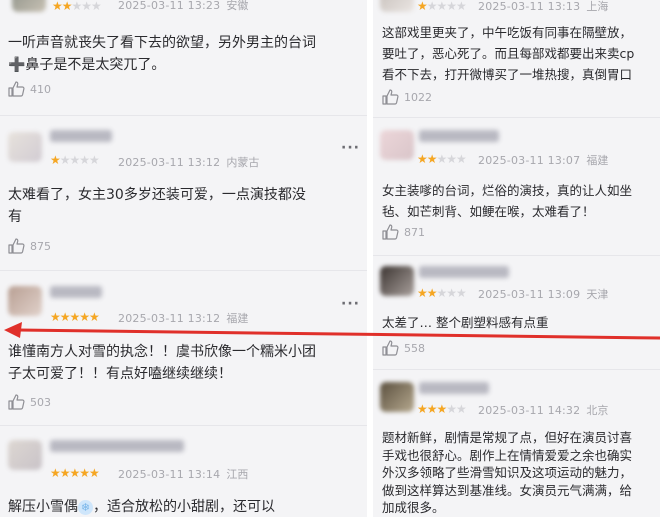 The width and height of the screenshot is (660, 517). Describe the element at coordinates (529, 410) in the screenshot. I see `comment-date: 2025-03-11 14:32` at that location.